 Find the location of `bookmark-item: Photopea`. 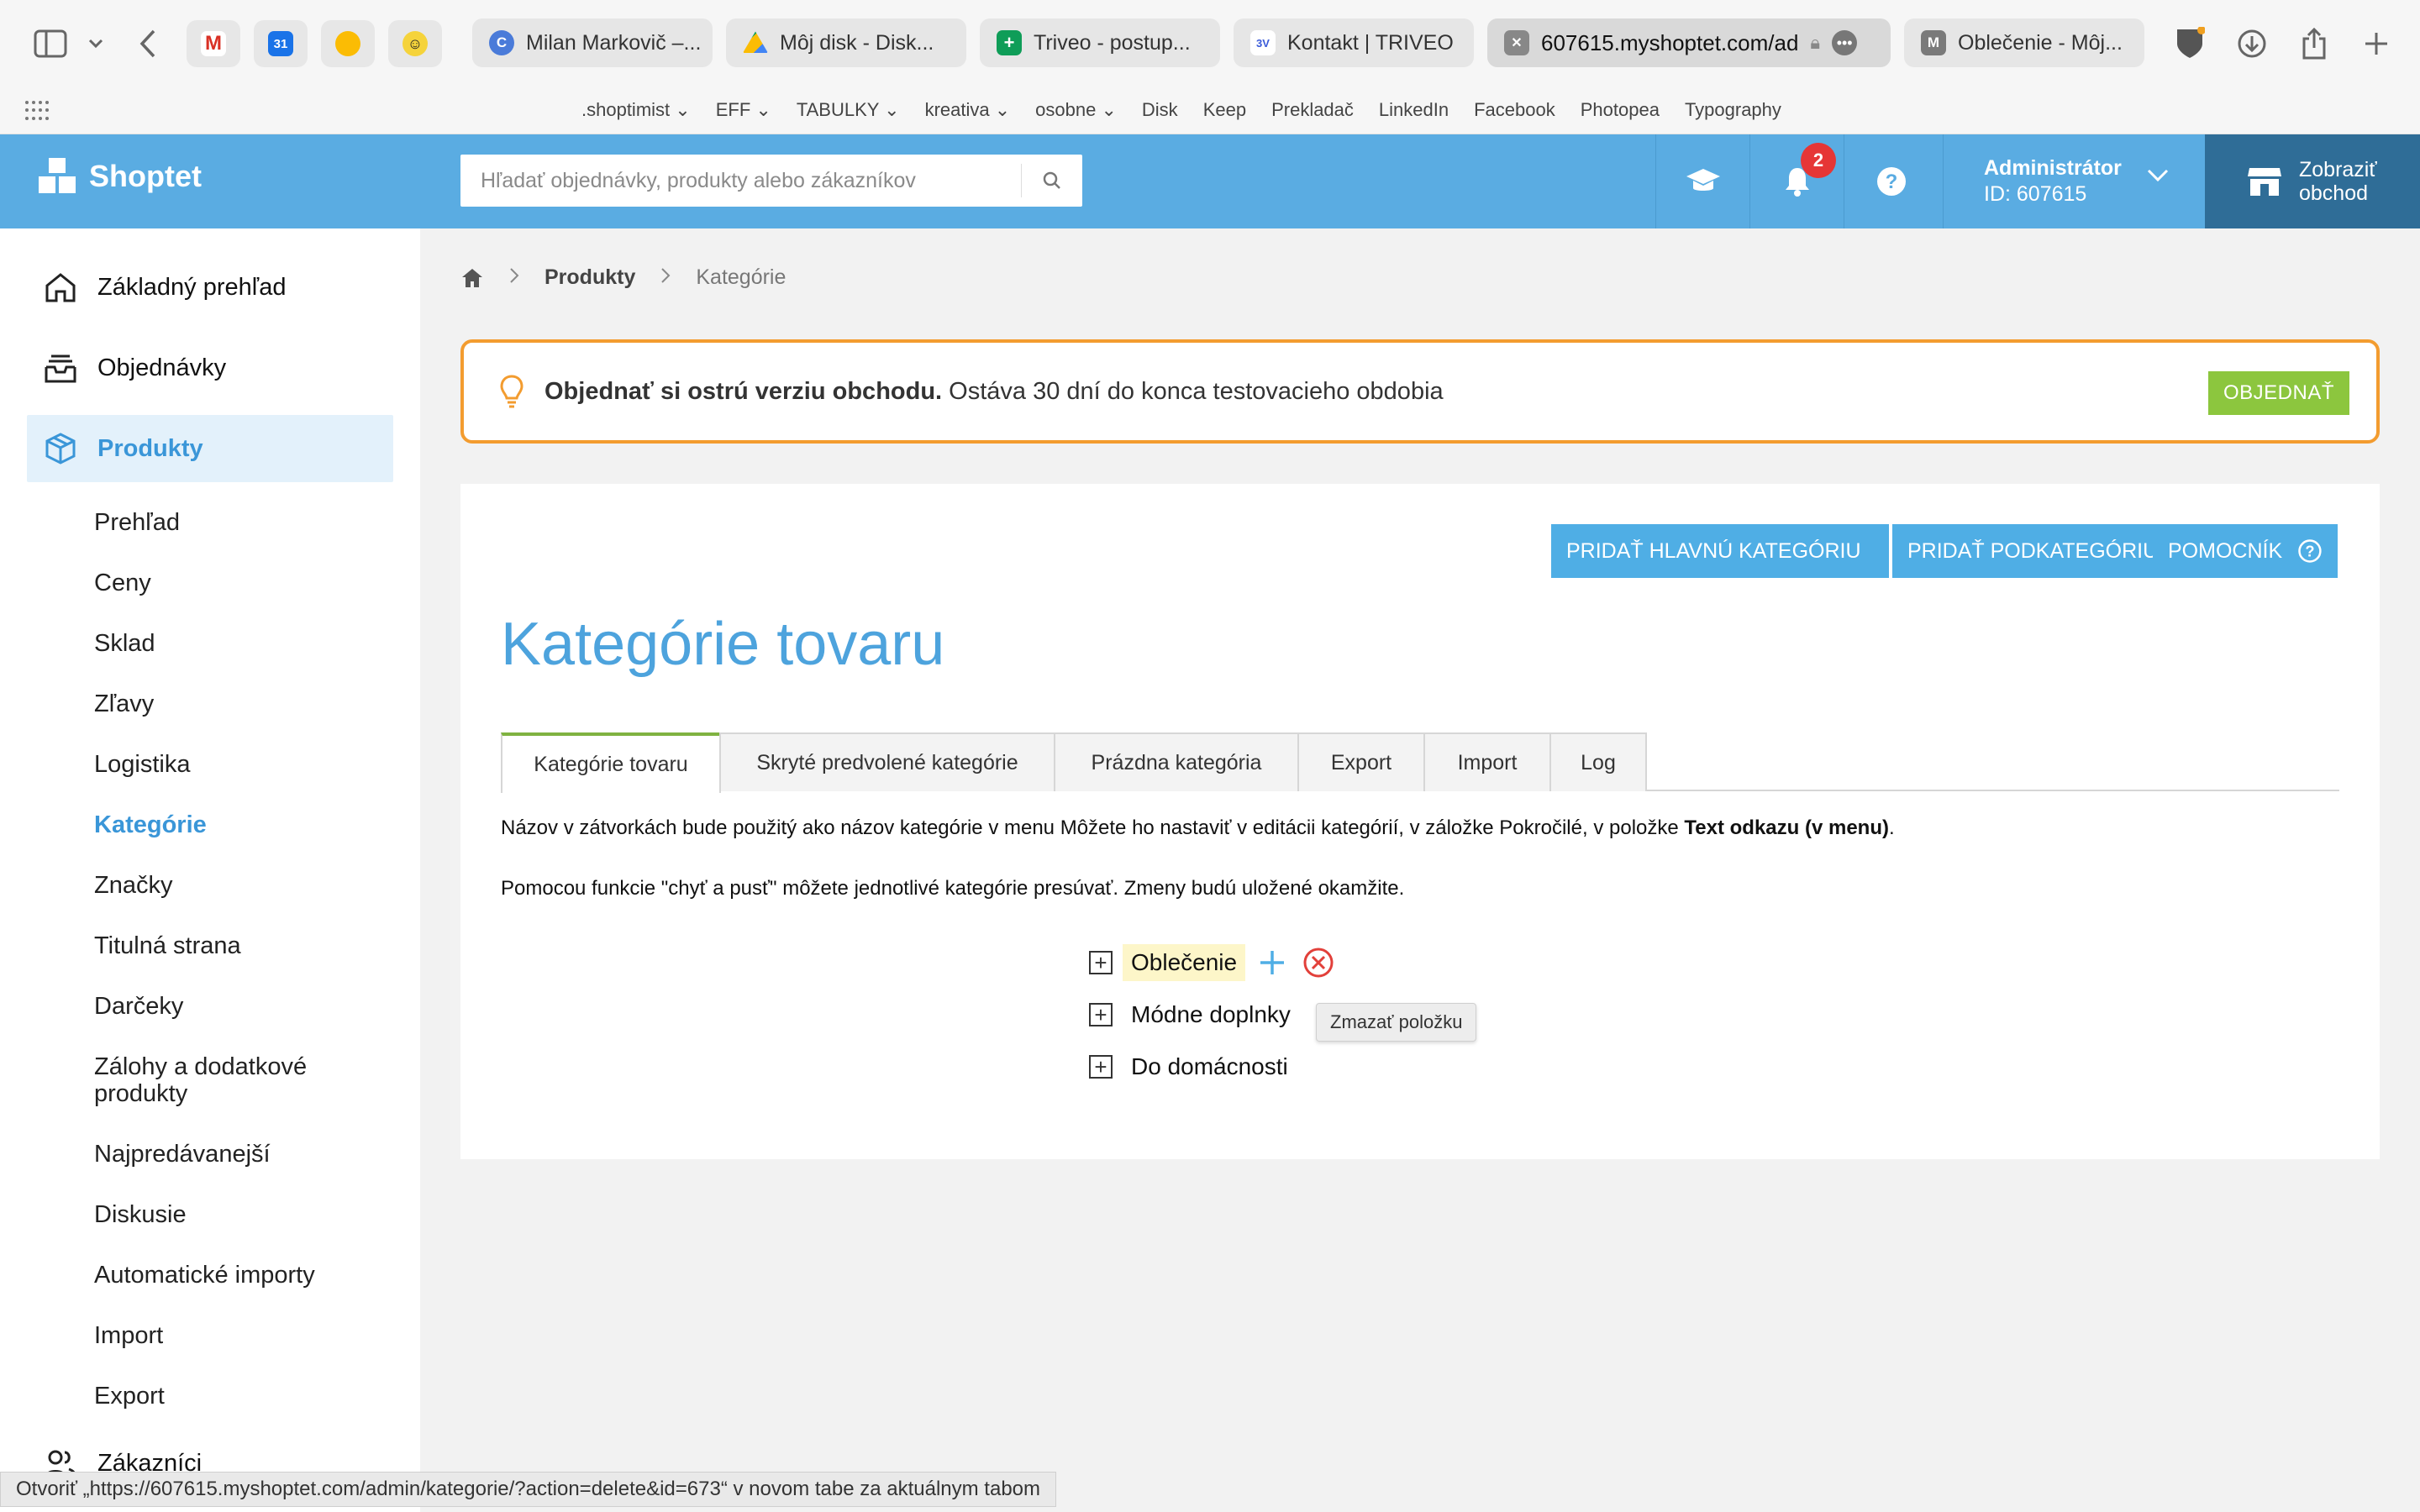

bookmark-item: Photopea is located at coordinates (1620, 110).